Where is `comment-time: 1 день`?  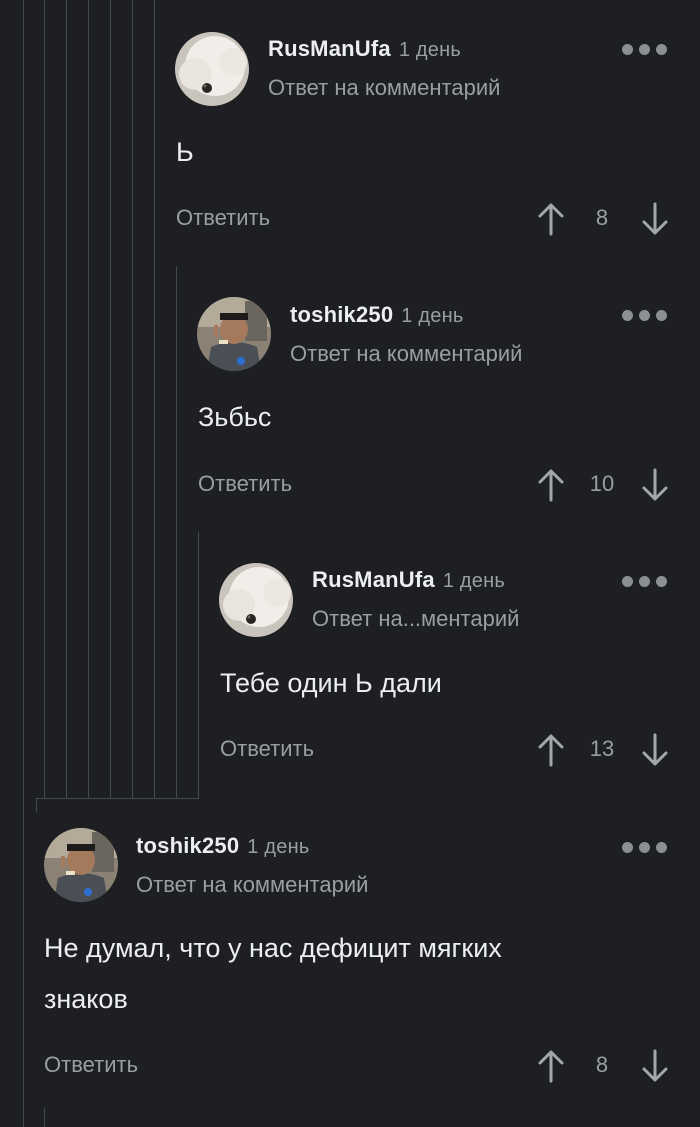
comment-time: 1 день is located at coordinates (278, 847).